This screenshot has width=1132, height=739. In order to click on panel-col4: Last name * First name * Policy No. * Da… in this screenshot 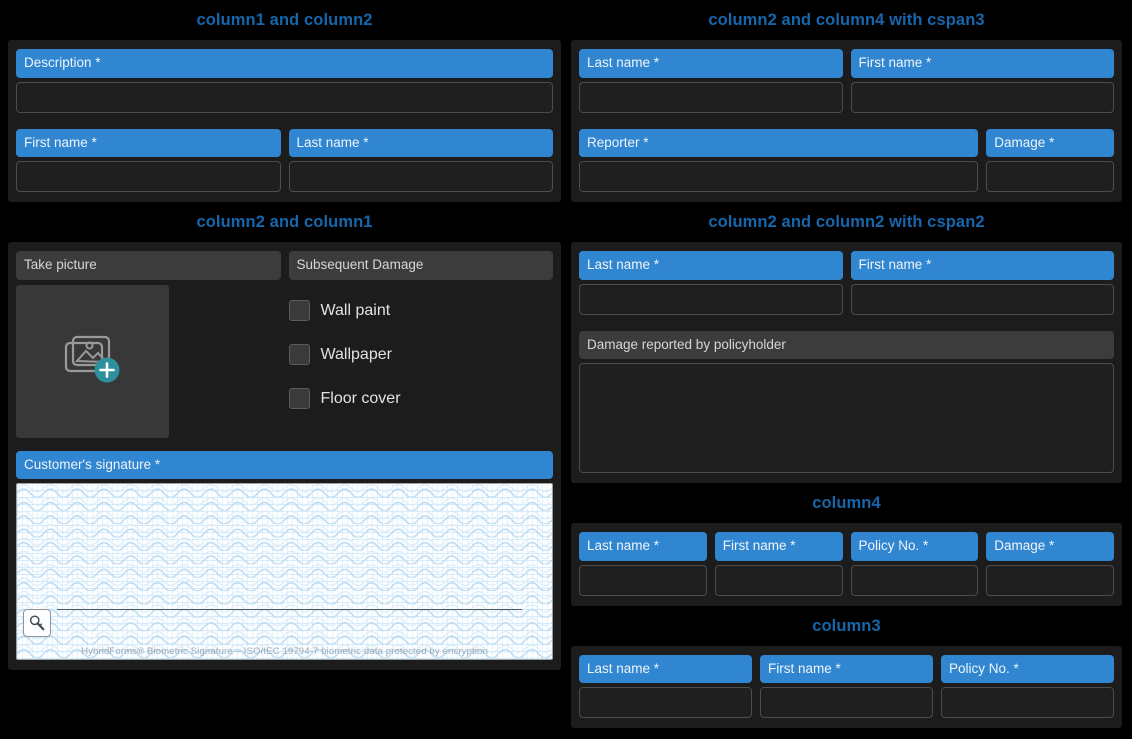, I will do `click(846, 564)`.